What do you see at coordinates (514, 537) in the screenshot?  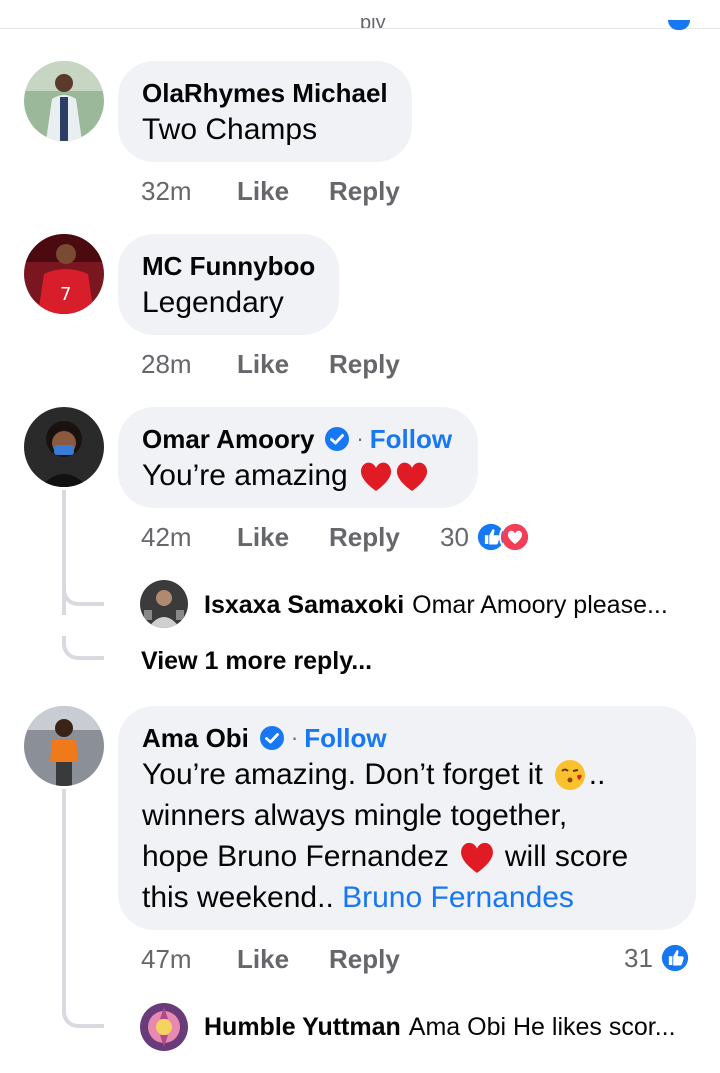 I see `love-reaction-icon` at bounding box center [514, 537].